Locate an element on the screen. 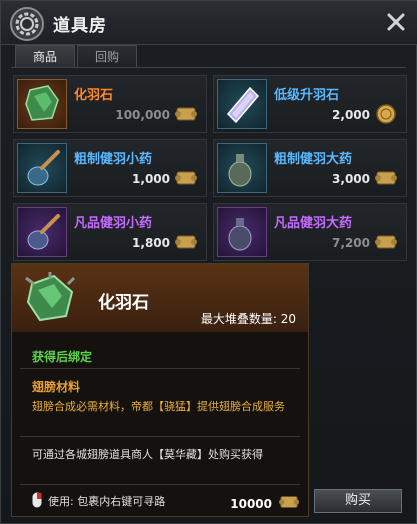 Image resolution: width=417 pixels, height=524 pixels. item-price: 100,000 is located at coordinates (142, 115).